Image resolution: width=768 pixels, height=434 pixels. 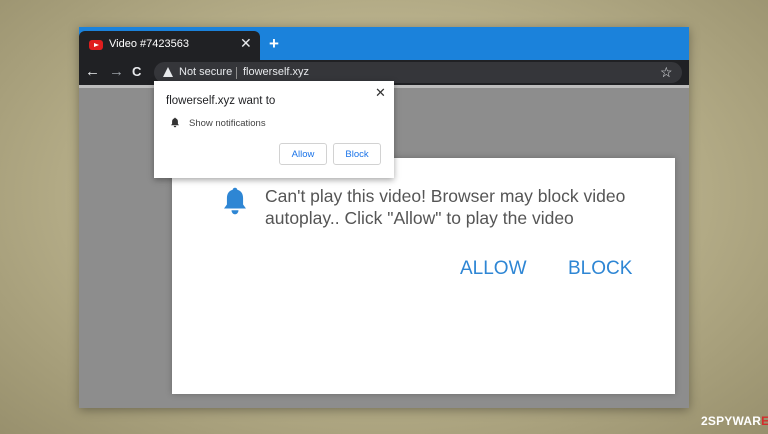 I want to click on watermark-middle: SPYWAR, so click(x=734, y=421).